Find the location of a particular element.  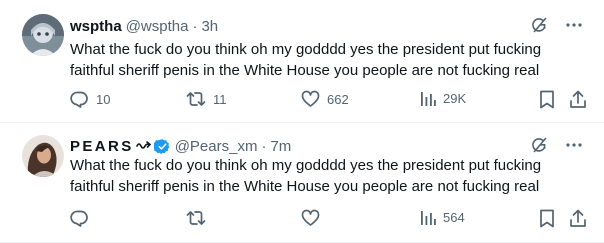

reply-button is located at coordinates (83, 218).